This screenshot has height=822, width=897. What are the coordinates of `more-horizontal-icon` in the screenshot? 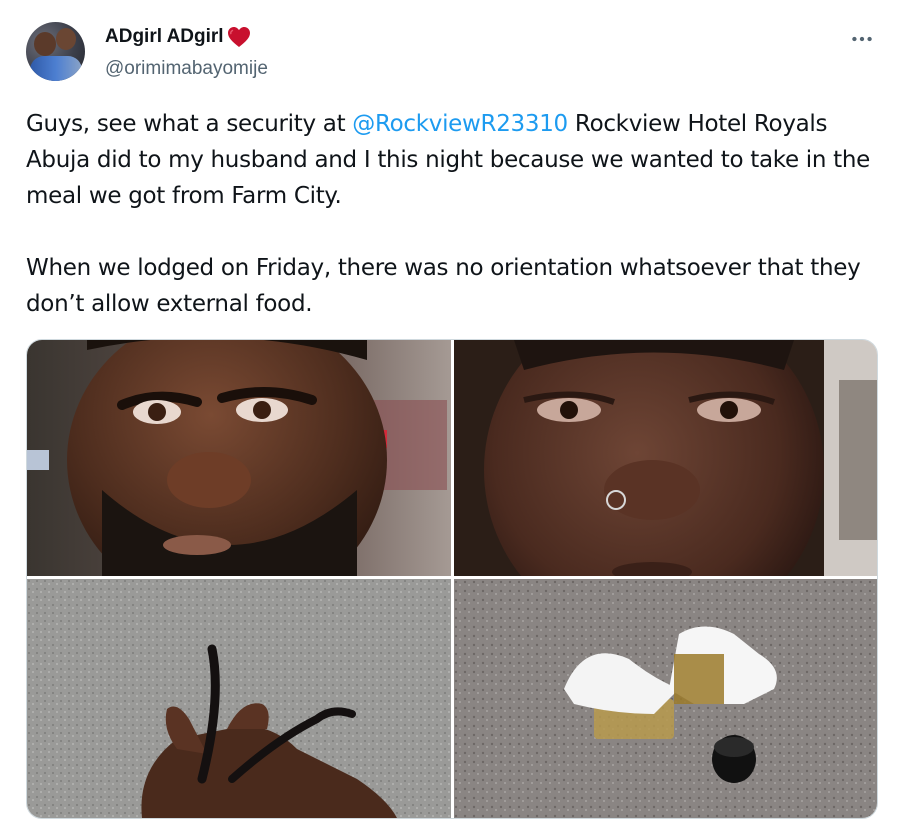 It's located at (862, 39).